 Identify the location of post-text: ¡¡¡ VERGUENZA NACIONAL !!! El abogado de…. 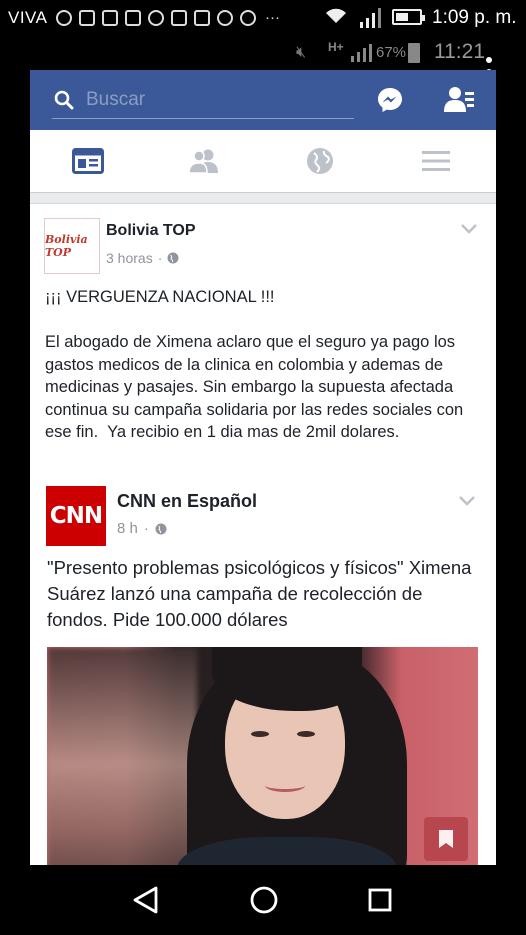
(254, 364).